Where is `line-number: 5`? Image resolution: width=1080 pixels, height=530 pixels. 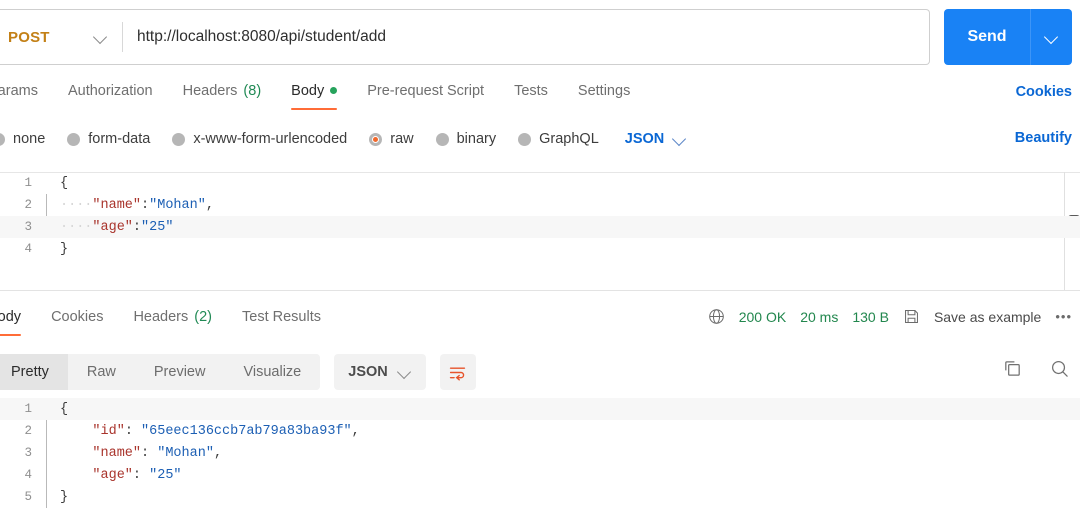 line-number: 5 is located at coordinates (28, 497).